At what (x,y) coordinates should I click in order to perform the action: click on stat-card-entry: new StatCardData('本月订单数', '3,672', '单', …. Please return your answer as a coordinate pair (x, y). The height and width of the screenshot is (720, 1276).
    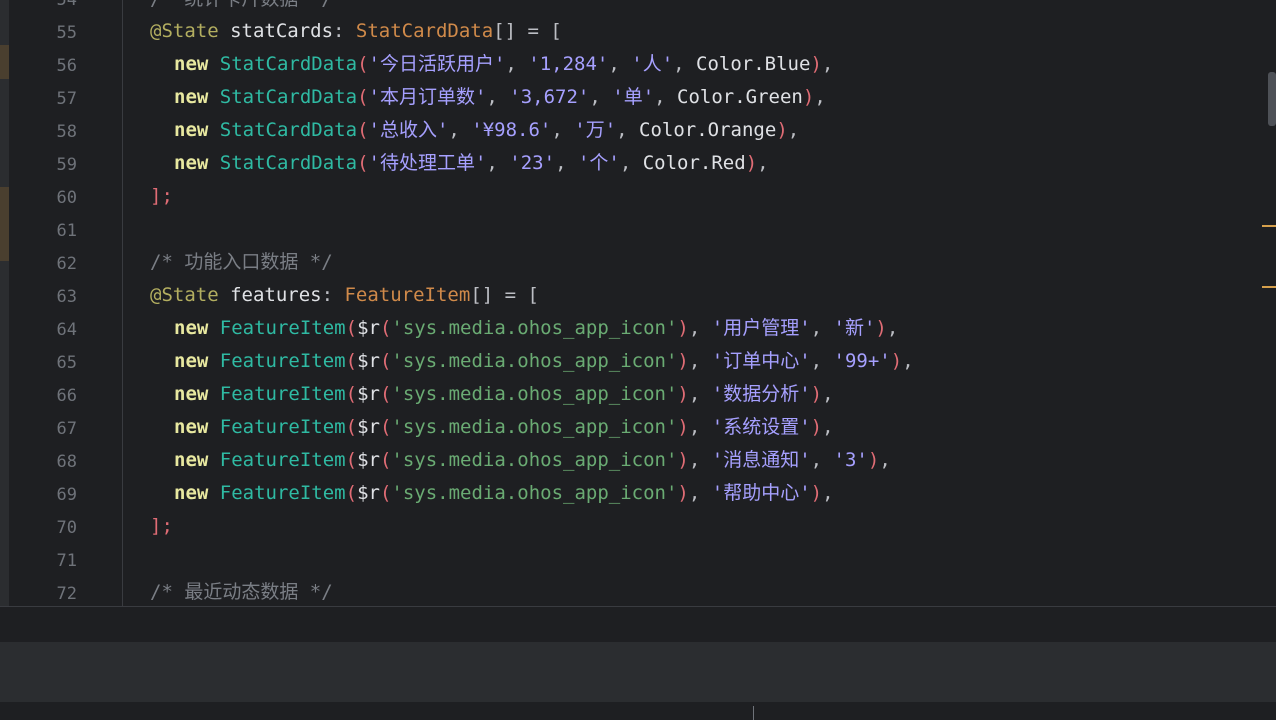
    Looking at the image, I should click on (488, 97).